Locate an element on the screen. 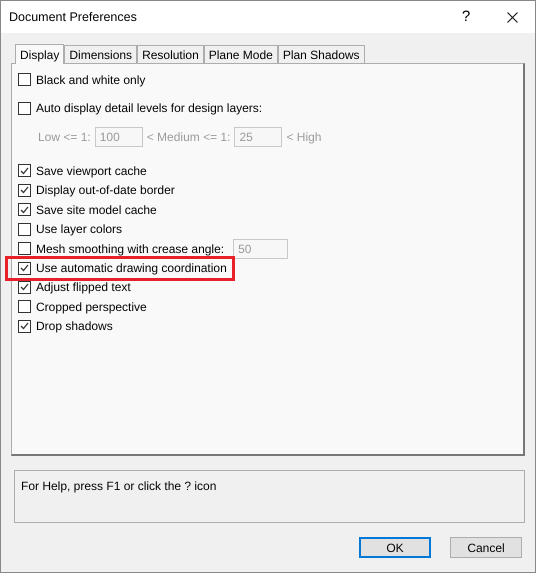 Image resolution: width=536 pixels, height=573 pixels. tab: Dimensions is located at coordinates (101, 54).